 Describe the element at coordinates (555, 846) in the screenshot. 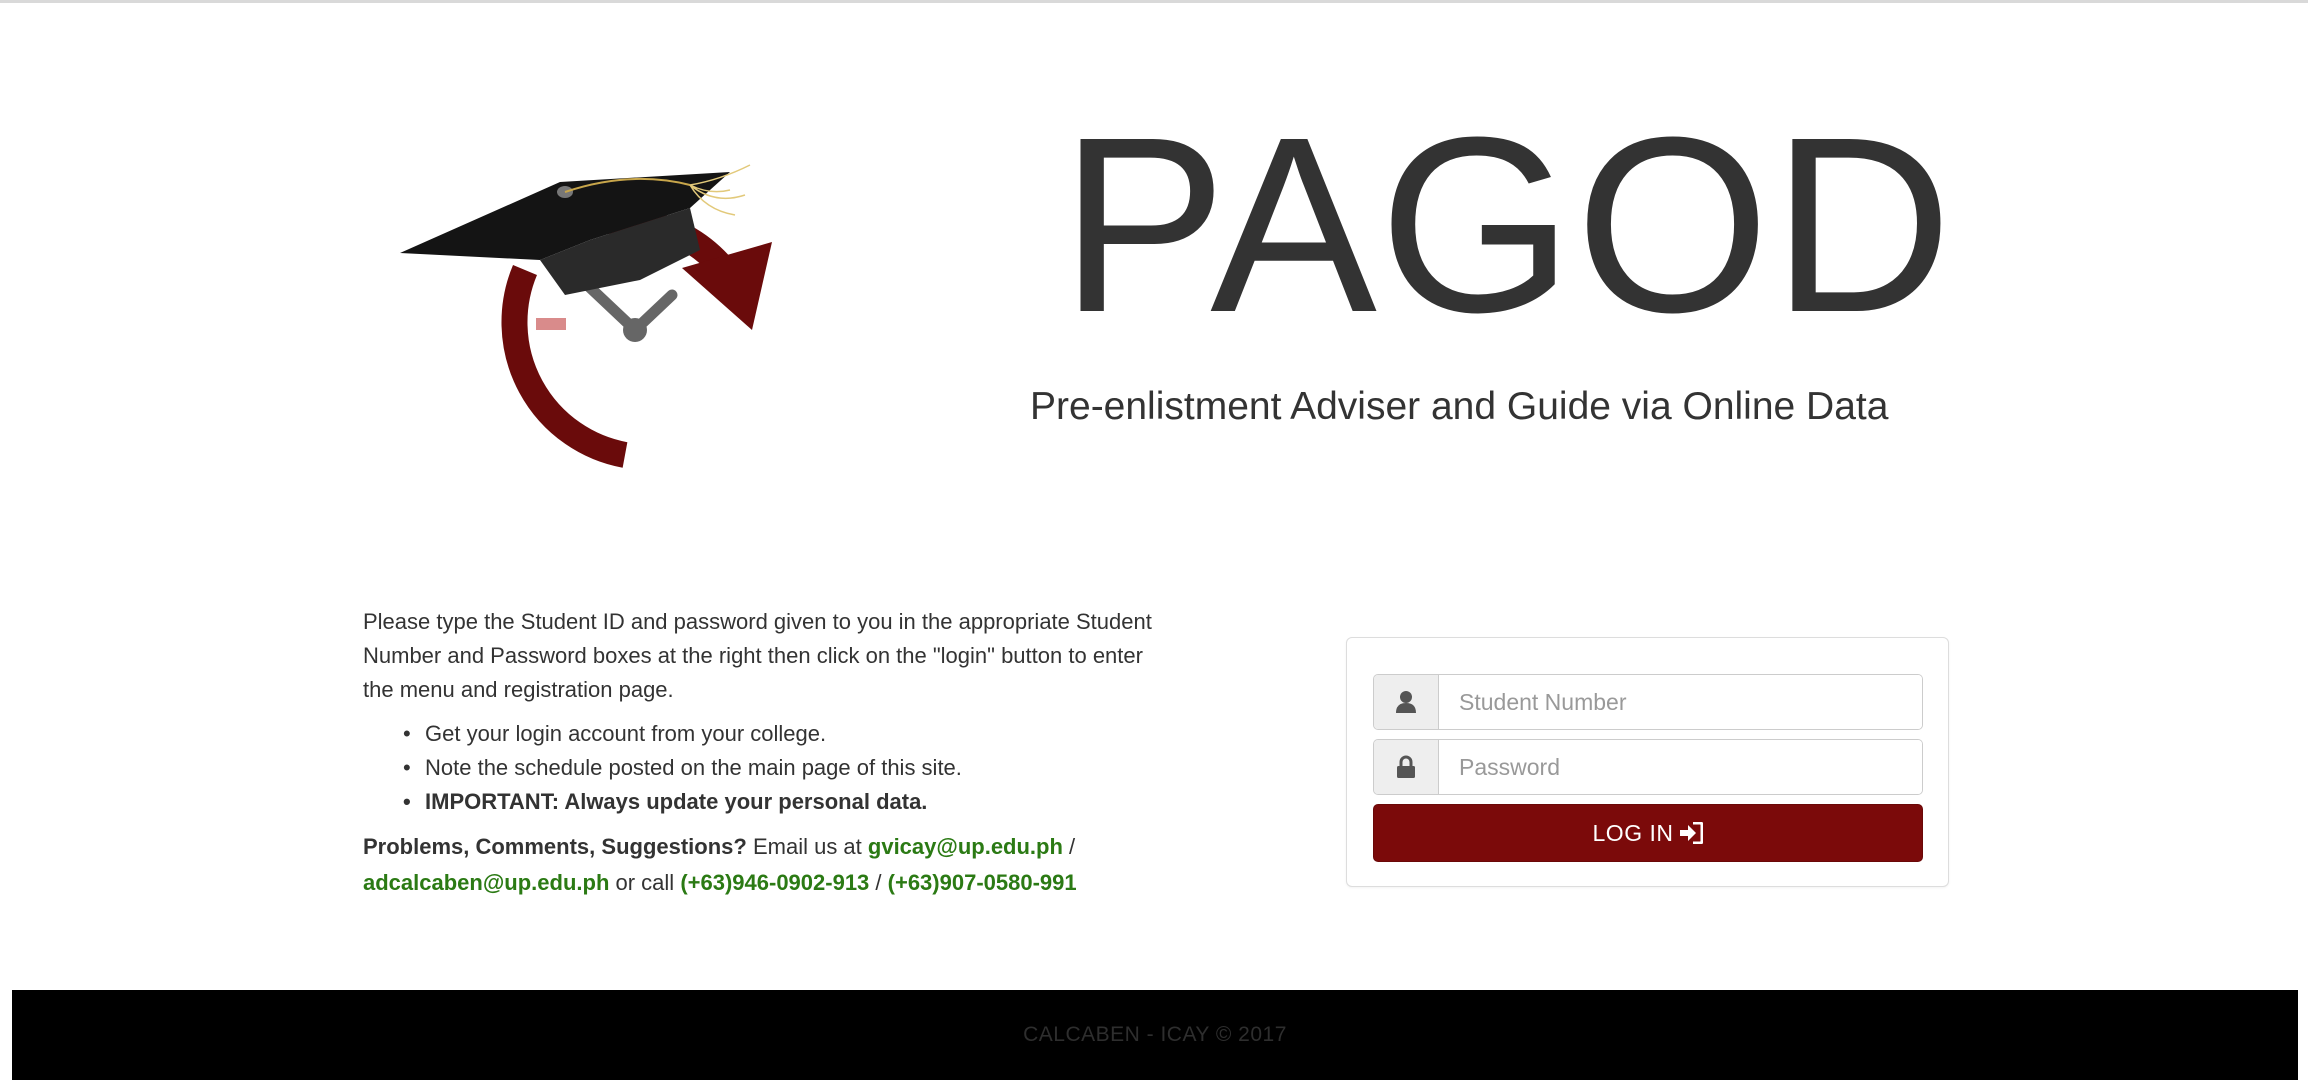

I see `contact-label: Problems, Comments, Suggestions?` at that location.